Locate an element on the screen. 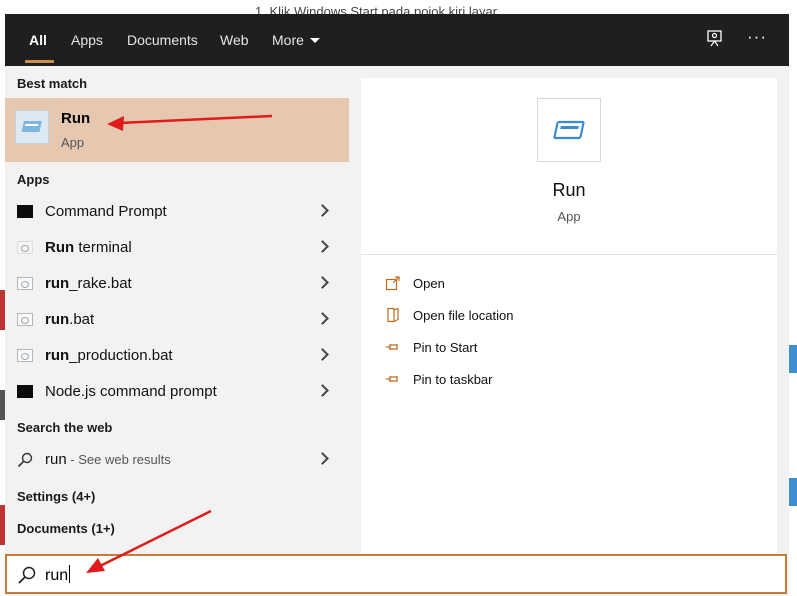 The image size is (797, 596). caret-down-icon is located at coordinates (314, 40).